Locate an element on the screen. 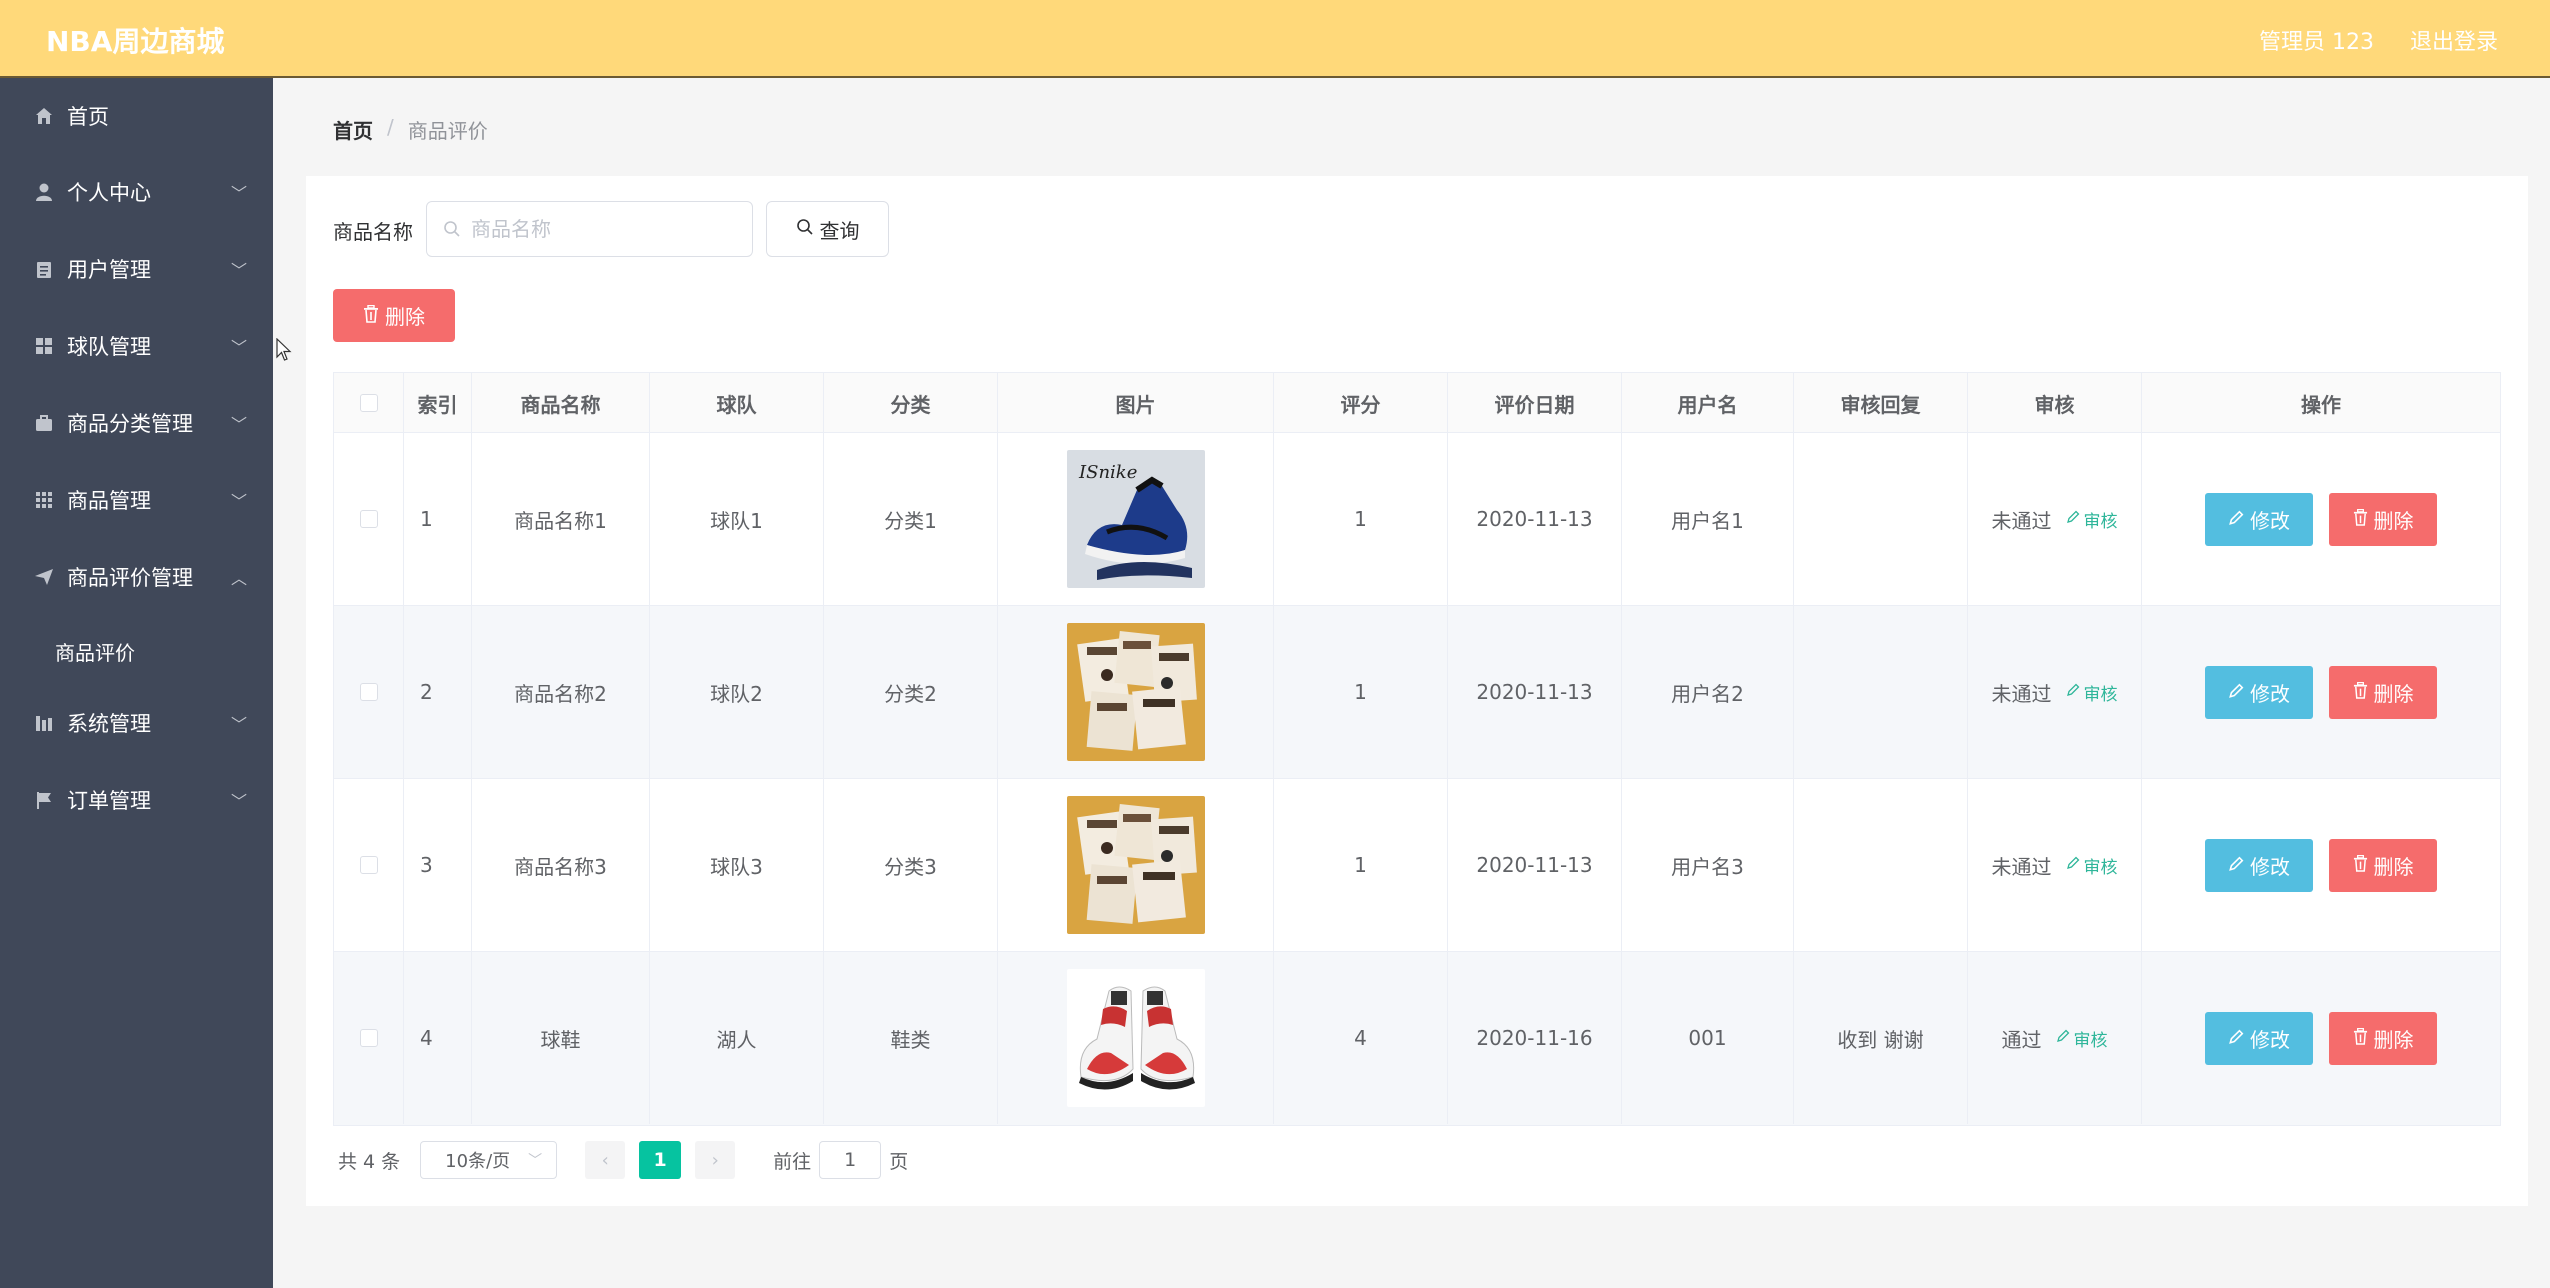 The image size is (2550, 1288). audit-link-label: 审核 is located at coordinates (2090, 1040).